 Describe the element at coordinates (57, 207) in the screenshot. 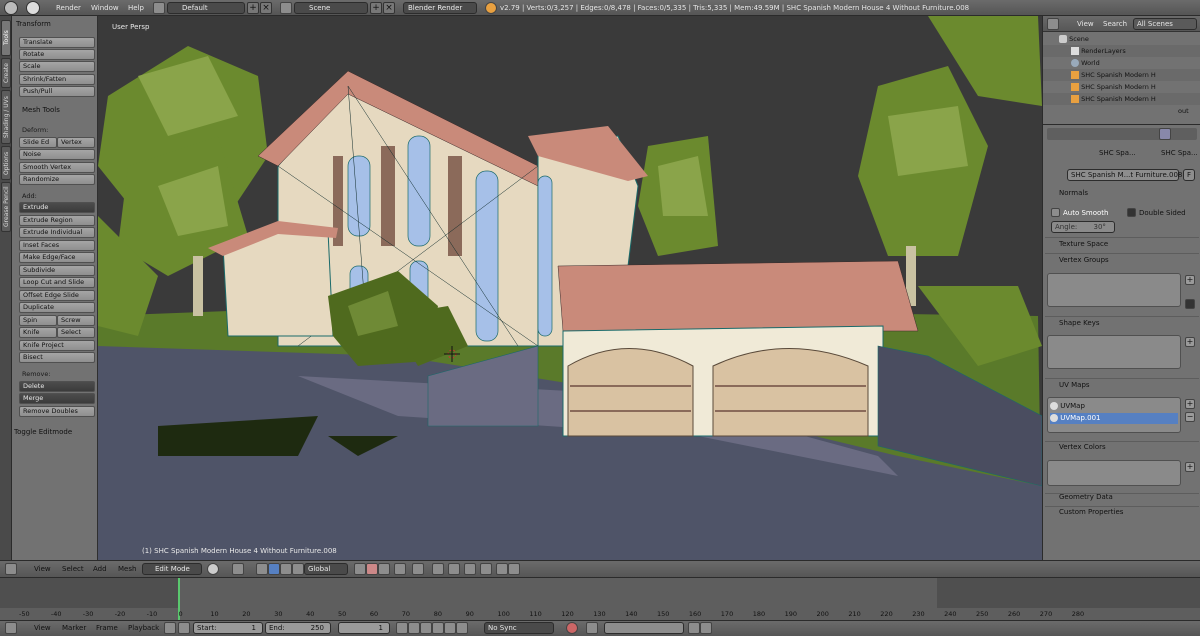

I see `extrude-menu: Extrude` at that location.